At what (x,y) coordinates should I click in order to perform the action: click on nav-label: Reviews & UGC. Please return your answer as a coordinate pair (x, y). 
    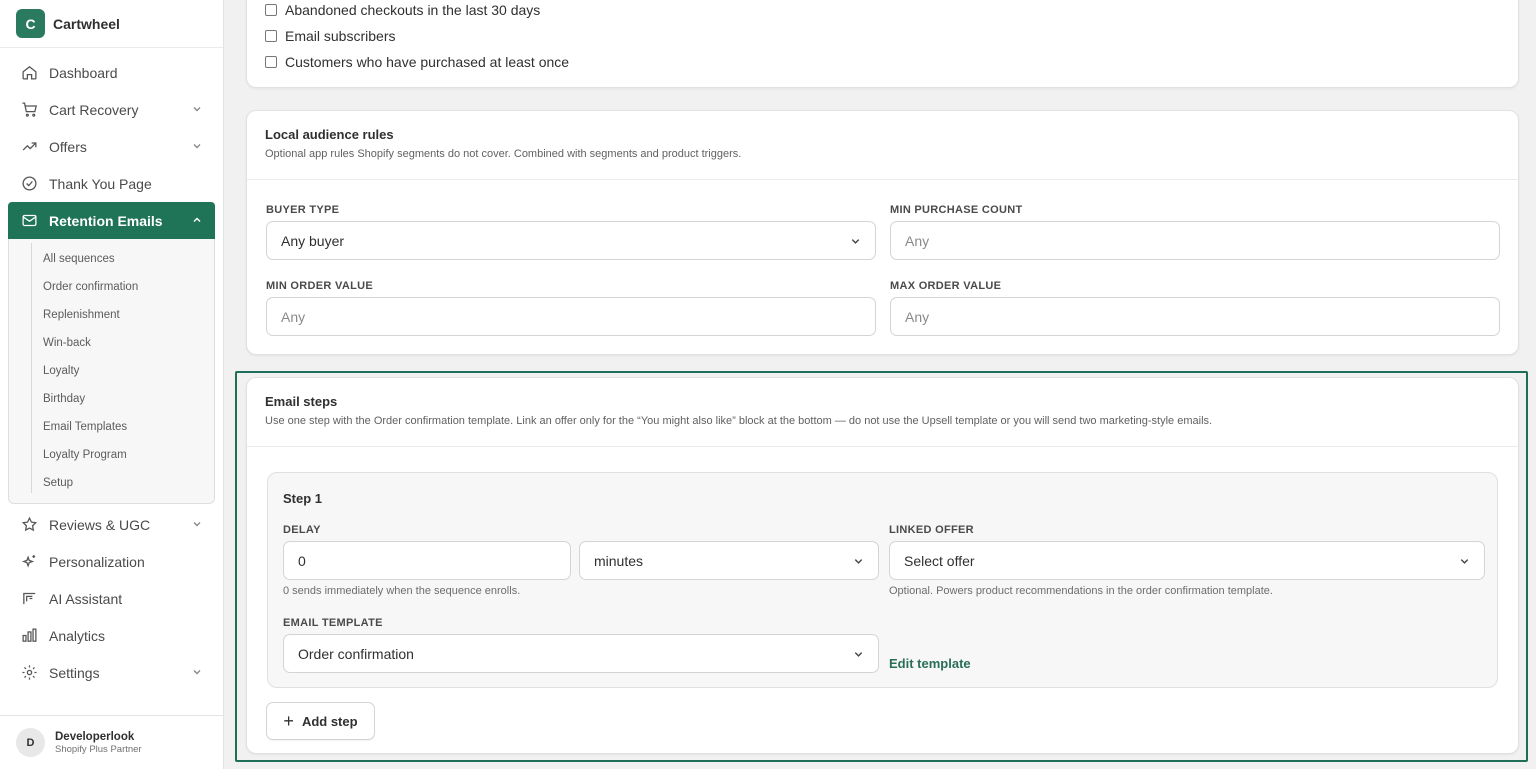
    Looking at the image, I should click on (100, 524).